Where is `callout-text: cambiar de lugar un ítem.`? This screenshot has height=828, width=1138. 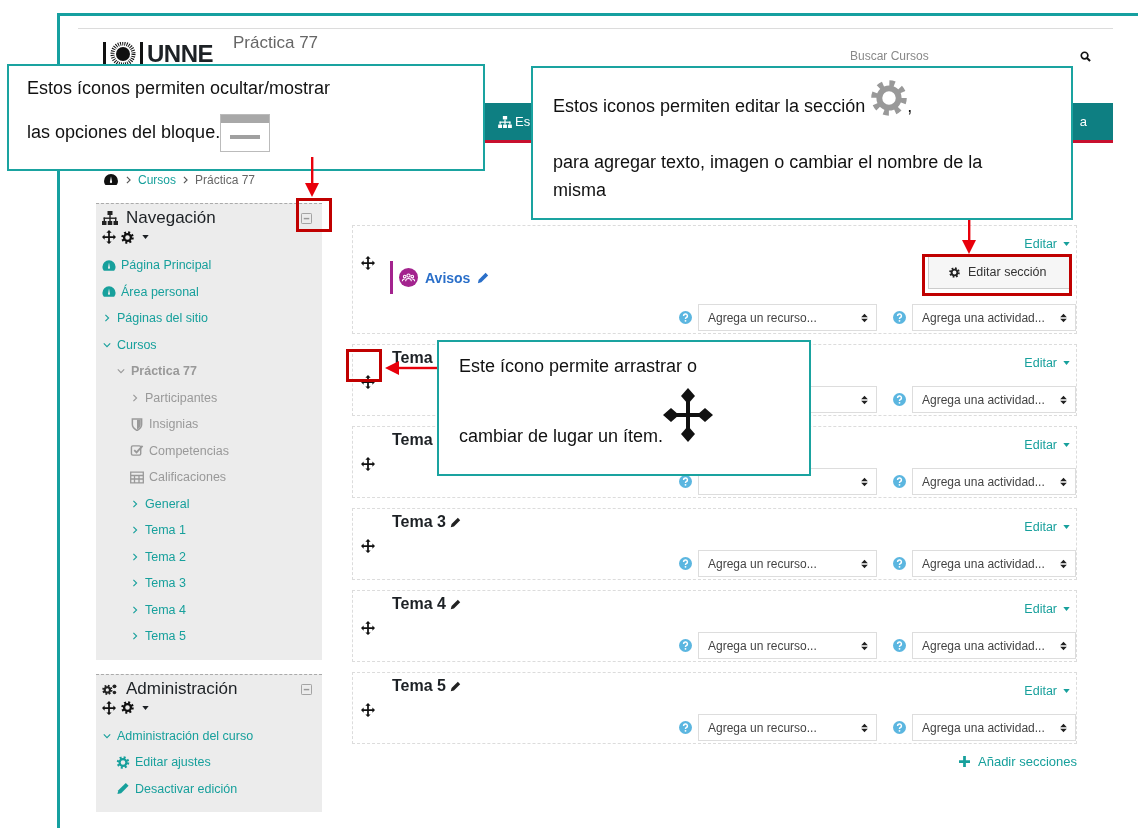 callout-text: cambiar de lugar un ítem. is located at coordinates (561, 436).